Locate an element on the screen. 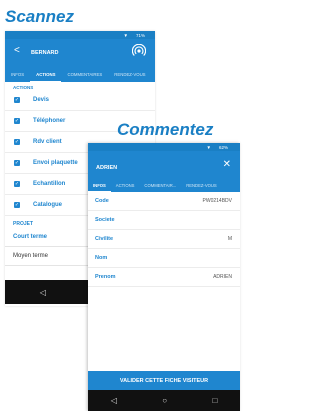 This screenshot has width=320, height=411. tab-bar: INFOS ACTIONS COMMENTAIR... RENDEZ-VOUS is located at coordinates (164, 185).